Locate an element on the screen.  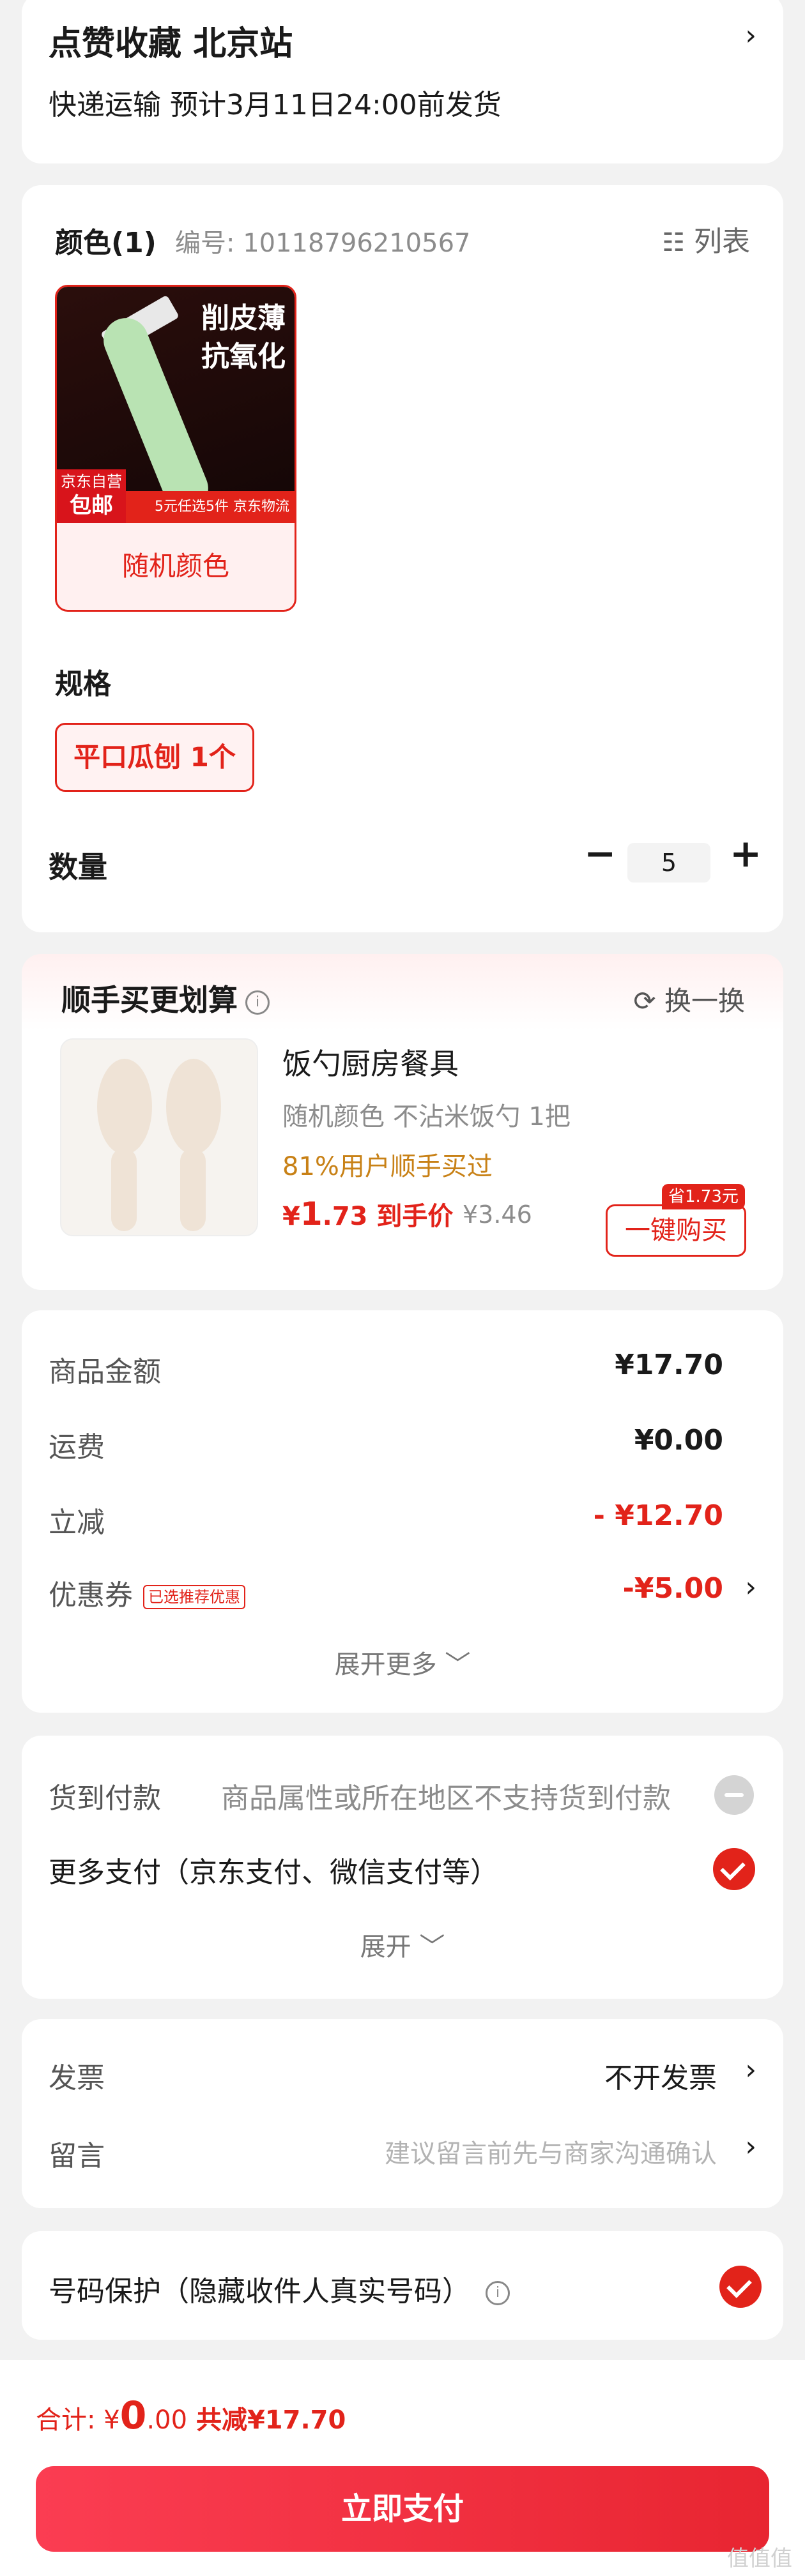
discount-label: 立减 is located at coordinates (77, 1523).